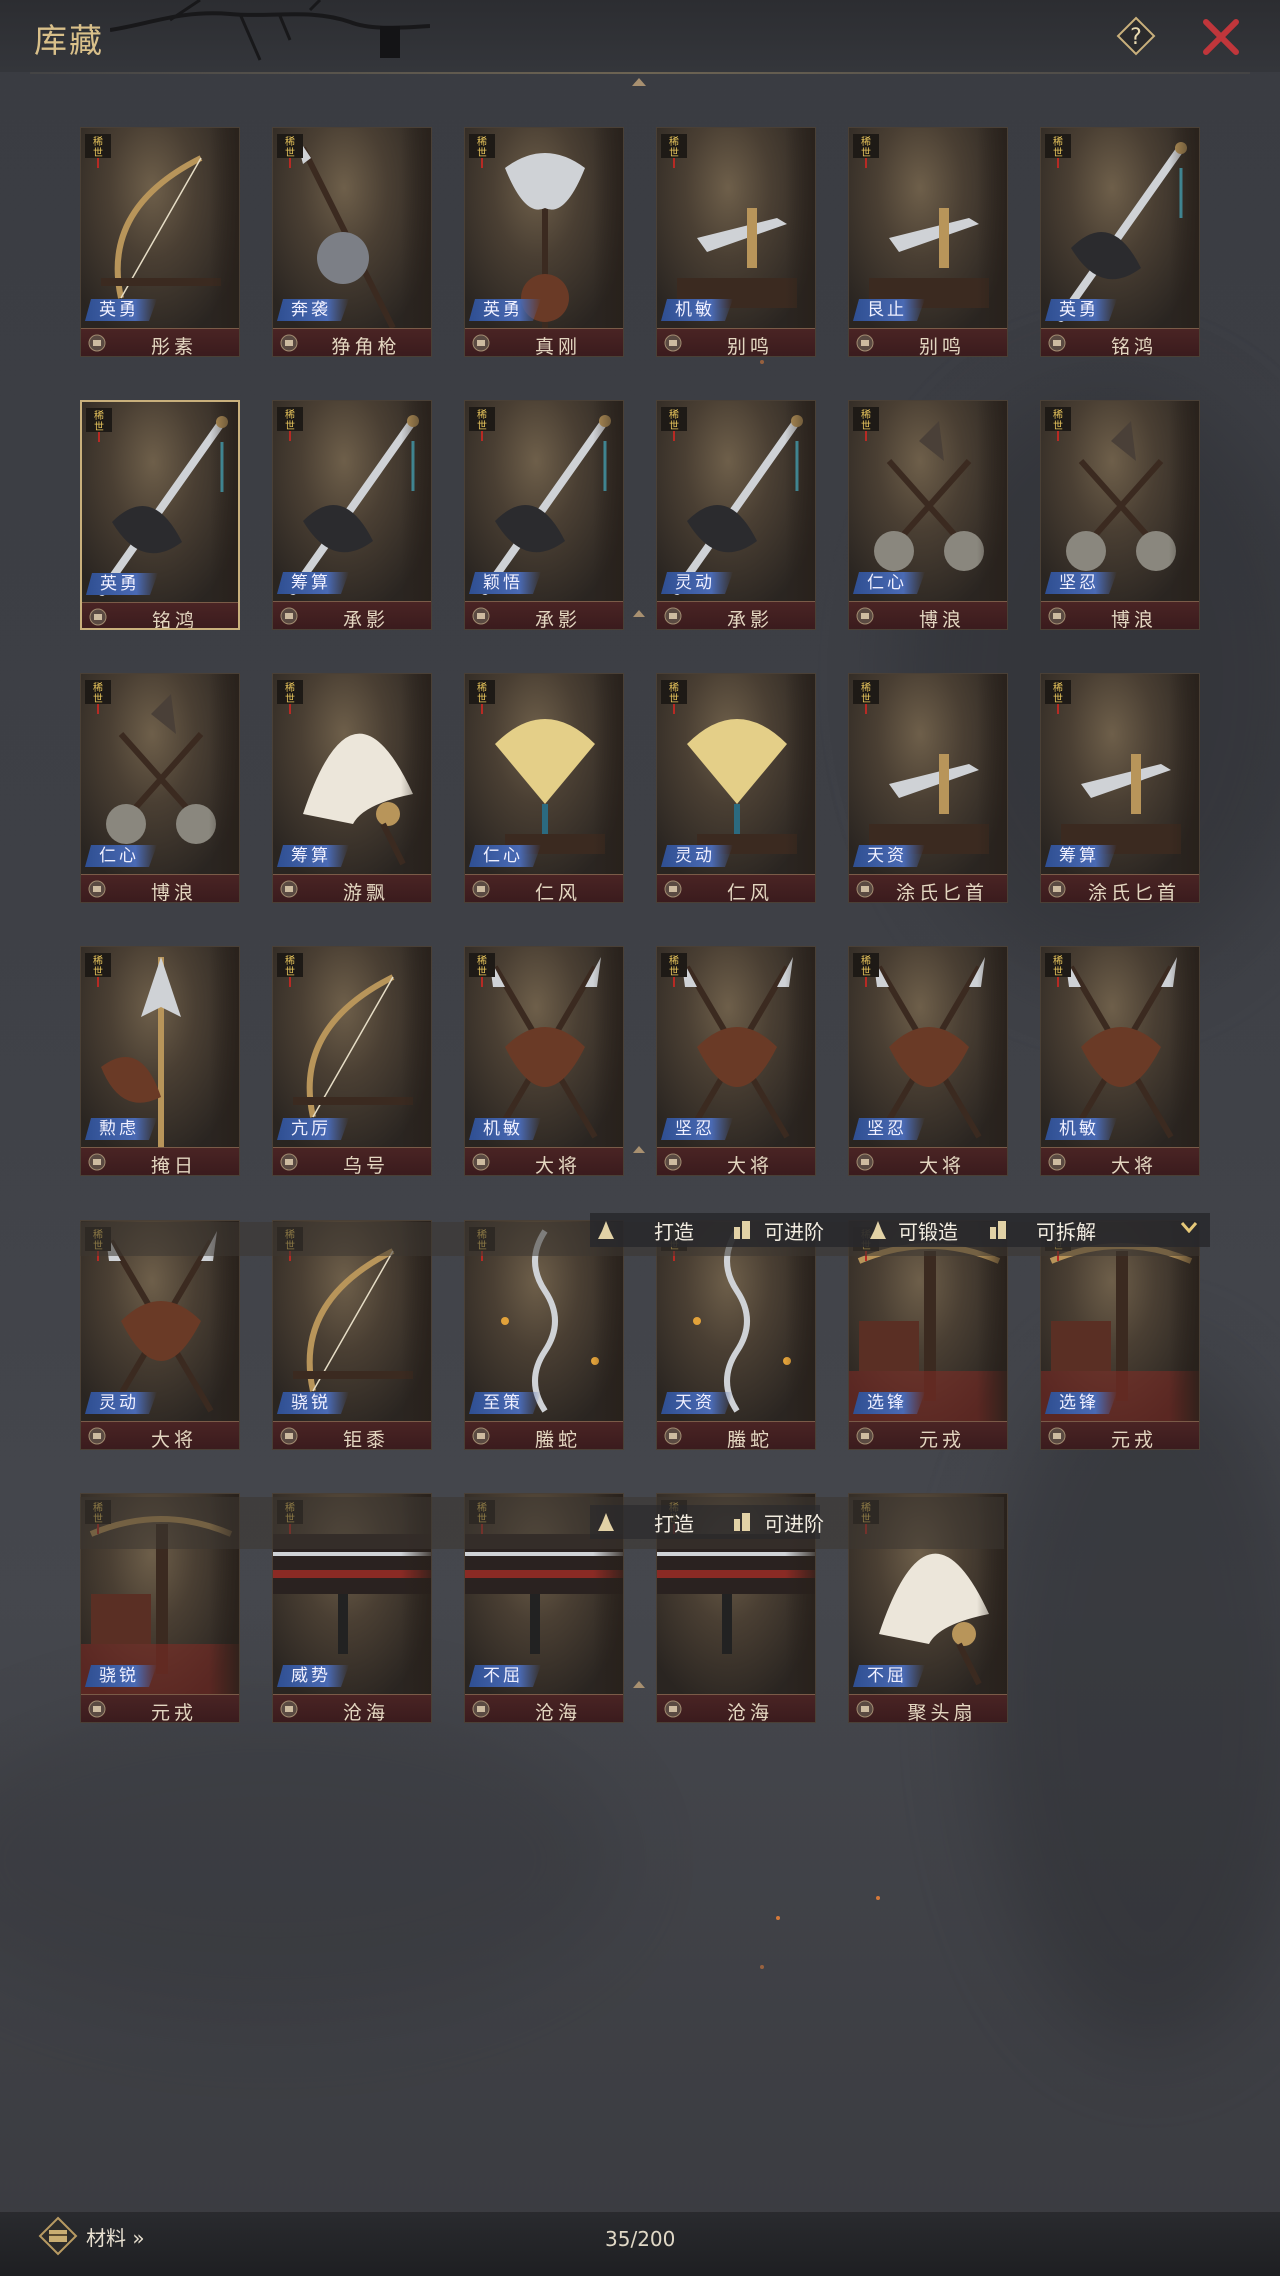 Image resolution: width=1280 pixels, height=2276 pixels. I want to click on ember-particle, so click(762, 362).